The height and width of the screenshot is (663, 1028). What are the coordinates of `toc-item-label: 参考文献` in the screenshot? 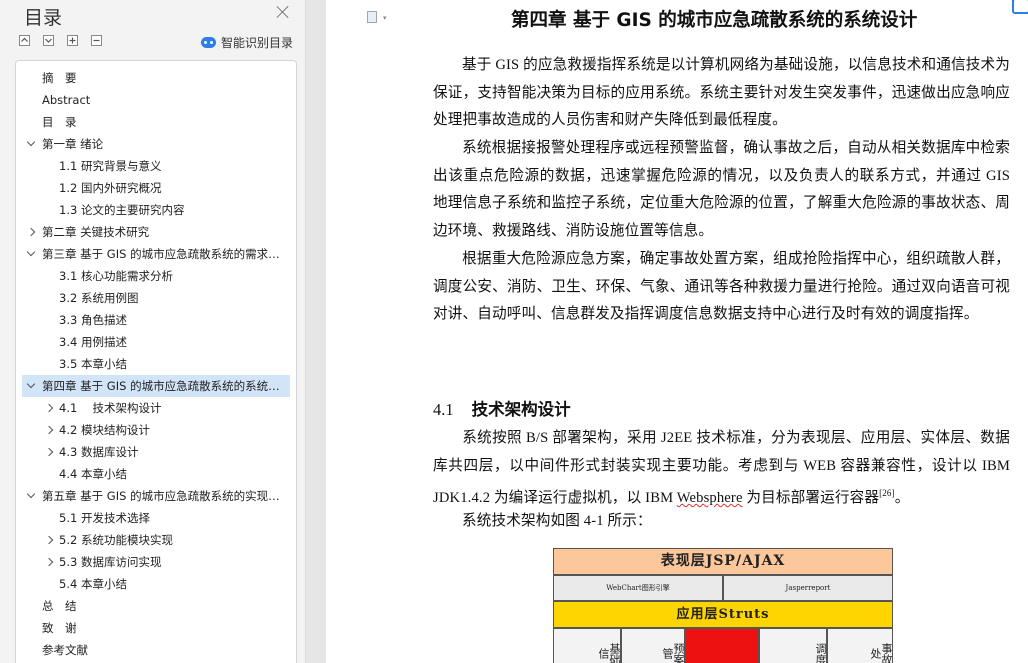 It's located at (65, 650).